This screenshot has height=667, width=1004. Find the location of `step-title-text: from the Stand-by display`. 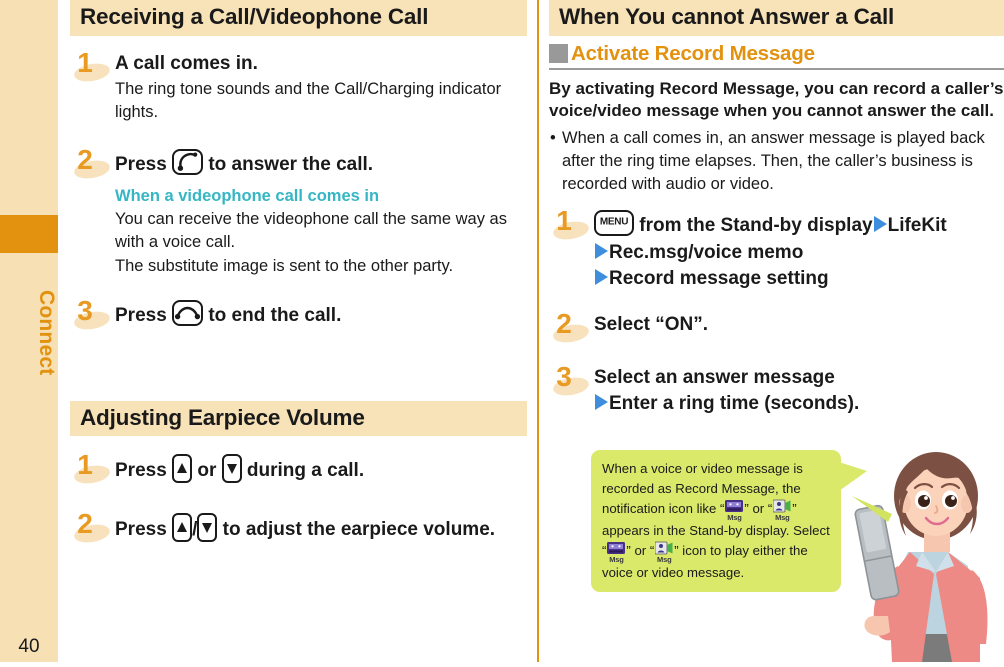

step-title-text: from the Stand-by display is located at coordinates (756, 226).